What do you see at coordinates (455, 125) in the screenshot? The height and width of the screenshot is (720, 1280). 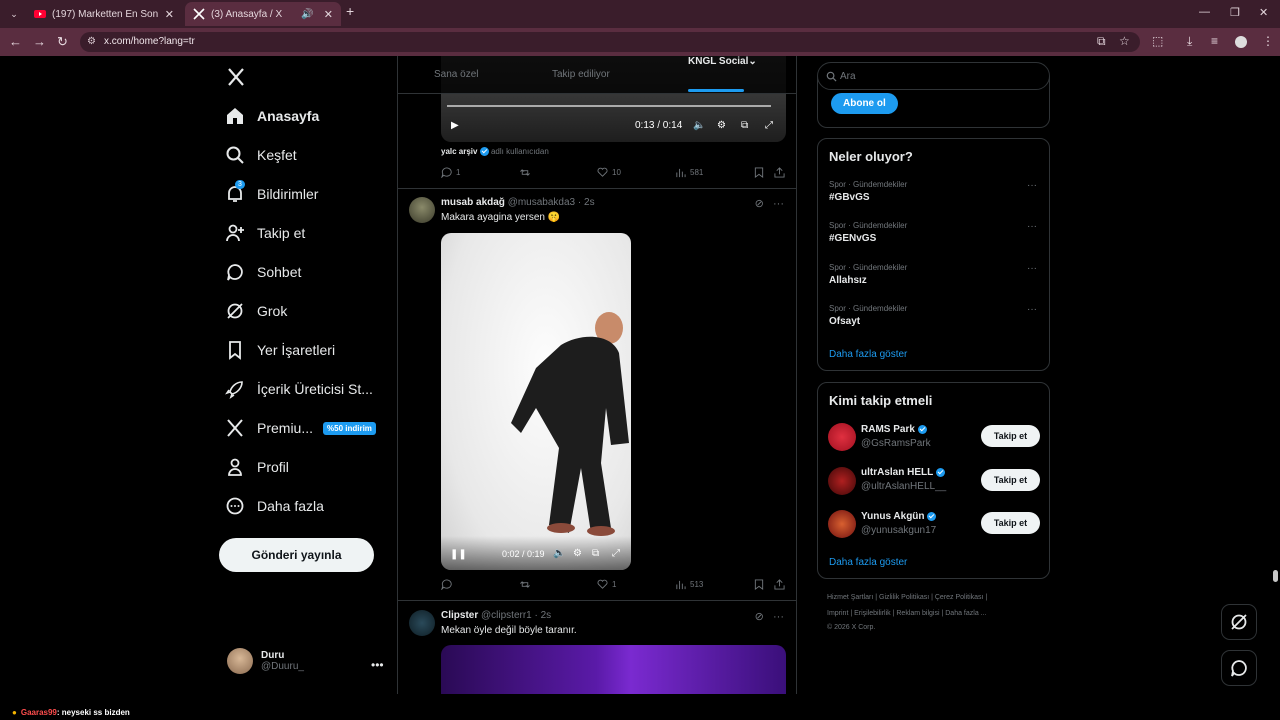 I see `play-icon: ▶` at bounding box center [455, 125].